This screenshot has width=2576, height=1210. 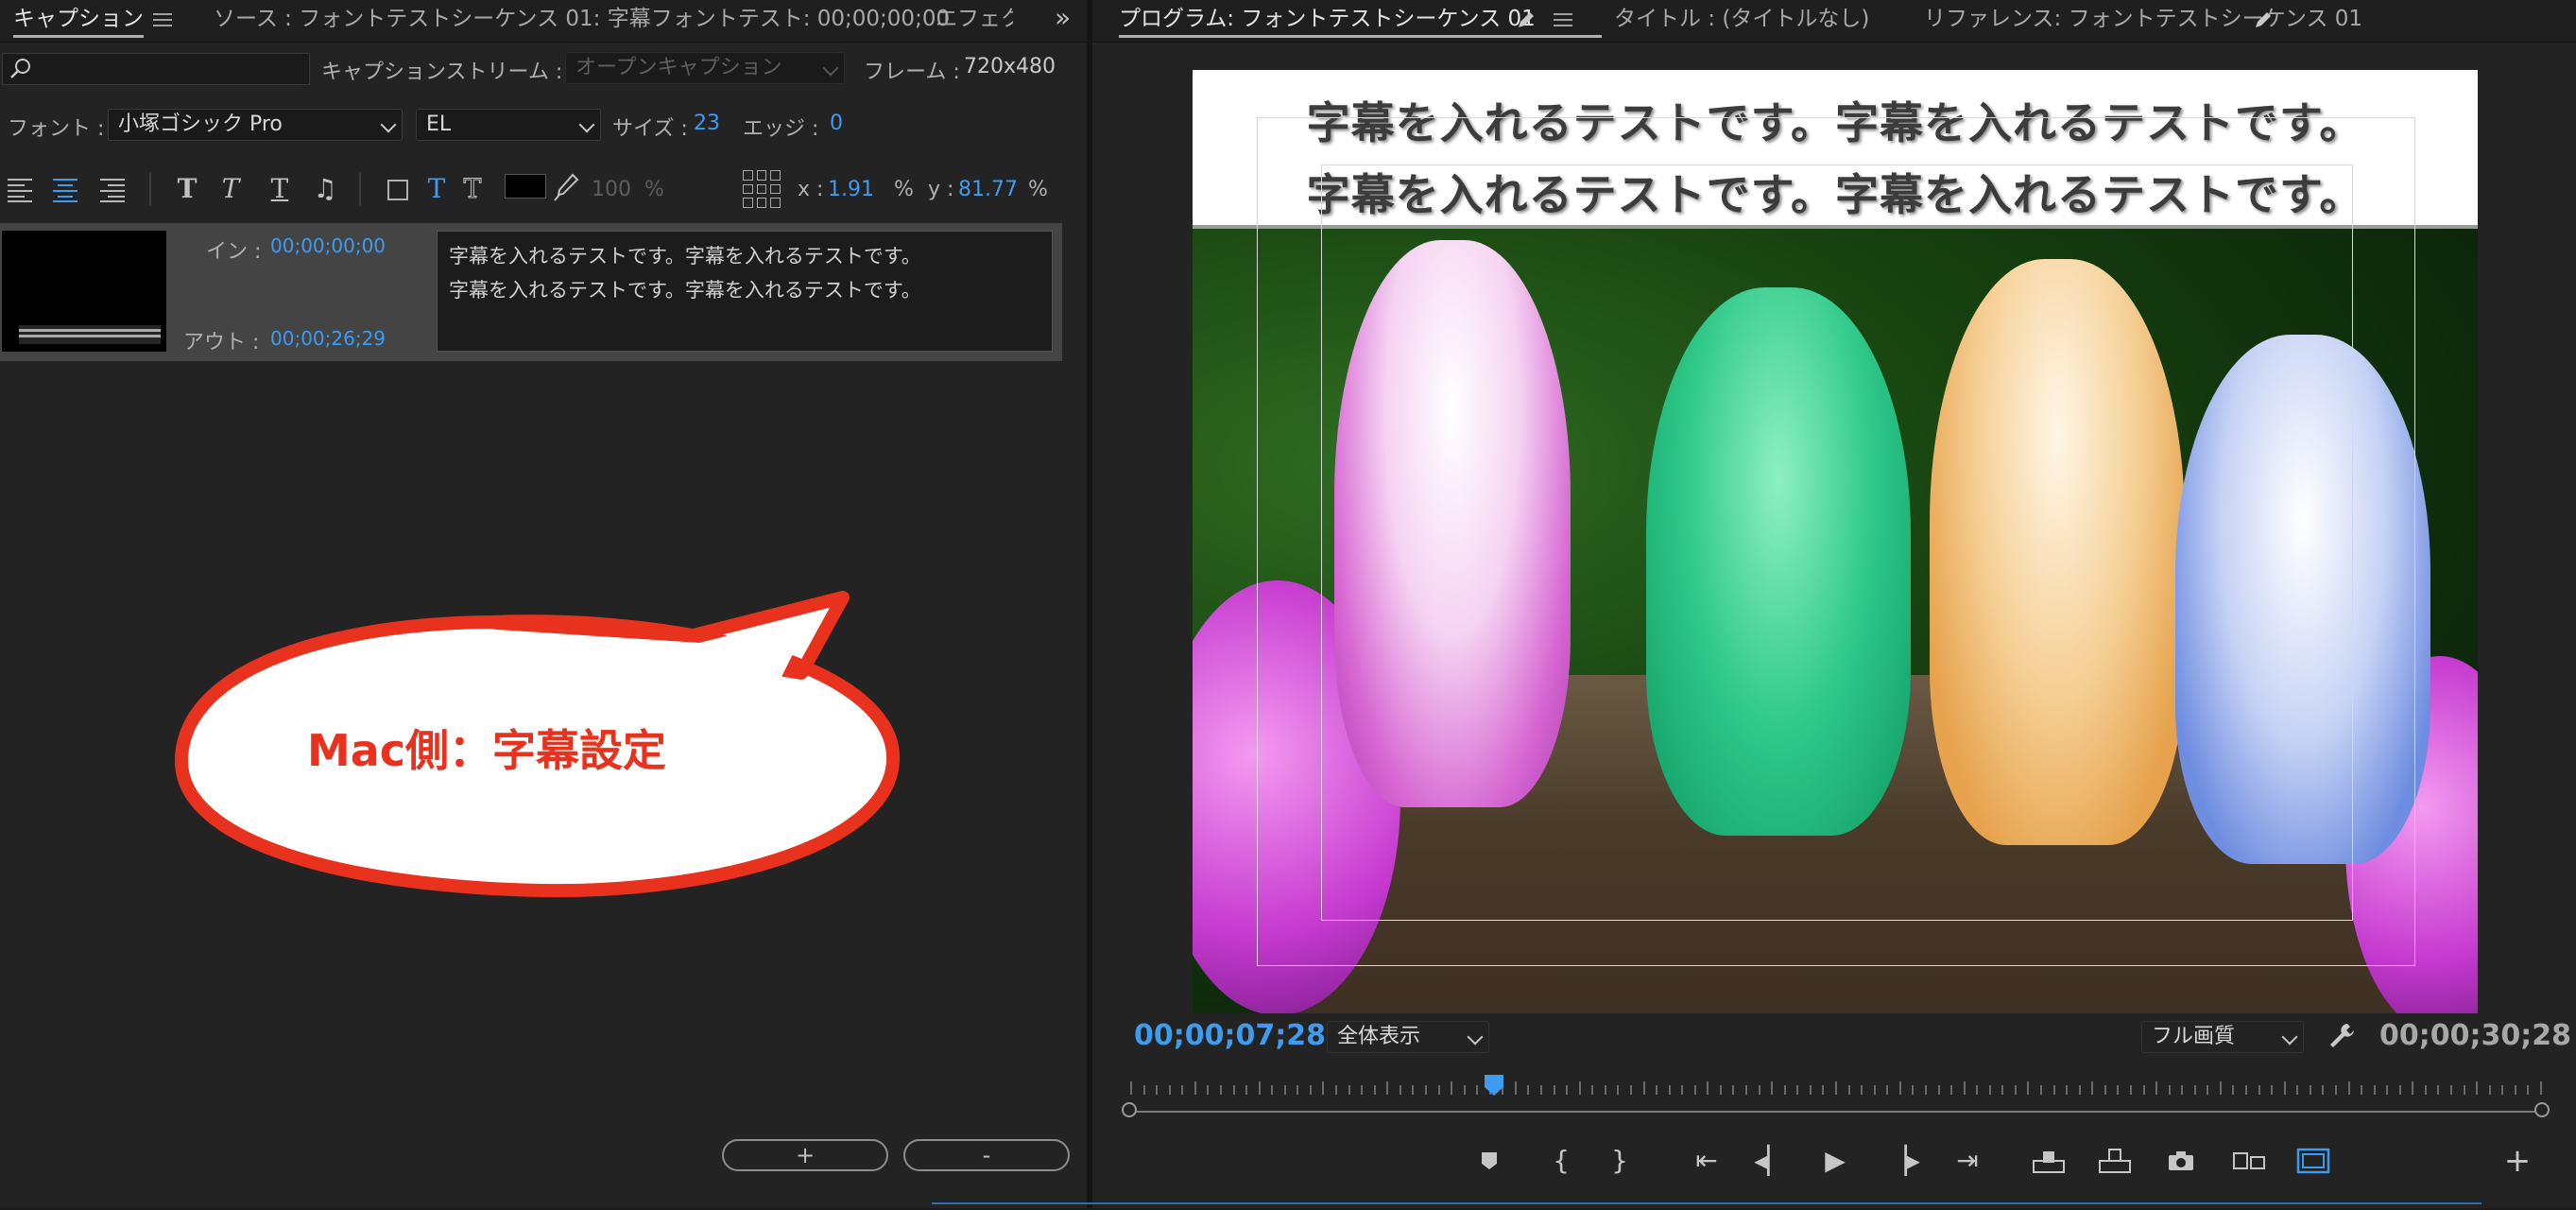 I want to click on tab-effects: エフェク, so click(x=974, y=21).